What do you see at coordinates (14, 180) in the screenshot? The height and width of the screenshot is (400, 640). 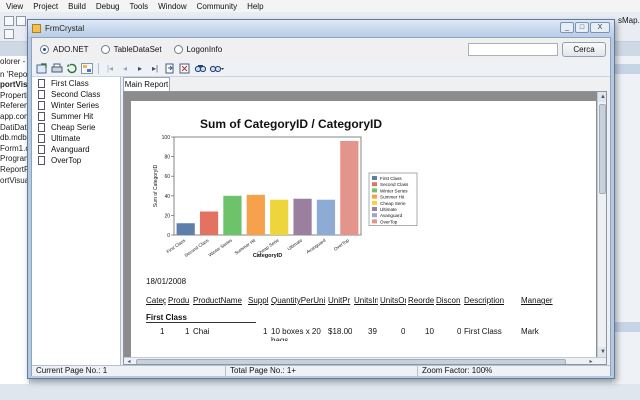 I see `ide-sidebar-item: ortVisua` at bounding box center [14, 180].